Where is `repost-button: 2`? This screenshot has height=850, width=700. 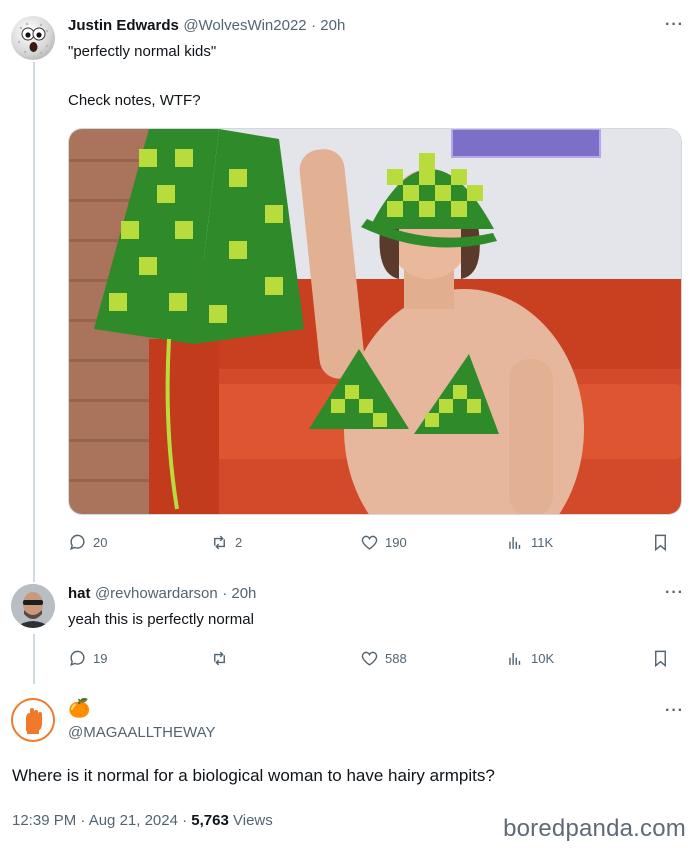 repost-button: 2 is located at coordinates (226, 542).